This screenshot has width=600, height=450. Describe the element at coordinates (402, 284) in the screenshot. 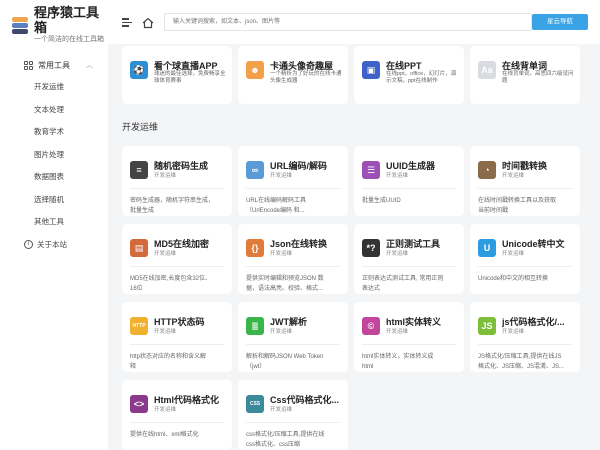

I see `tool-desc: 正则表达式测试工具, 常用正则 表达式` at that location.